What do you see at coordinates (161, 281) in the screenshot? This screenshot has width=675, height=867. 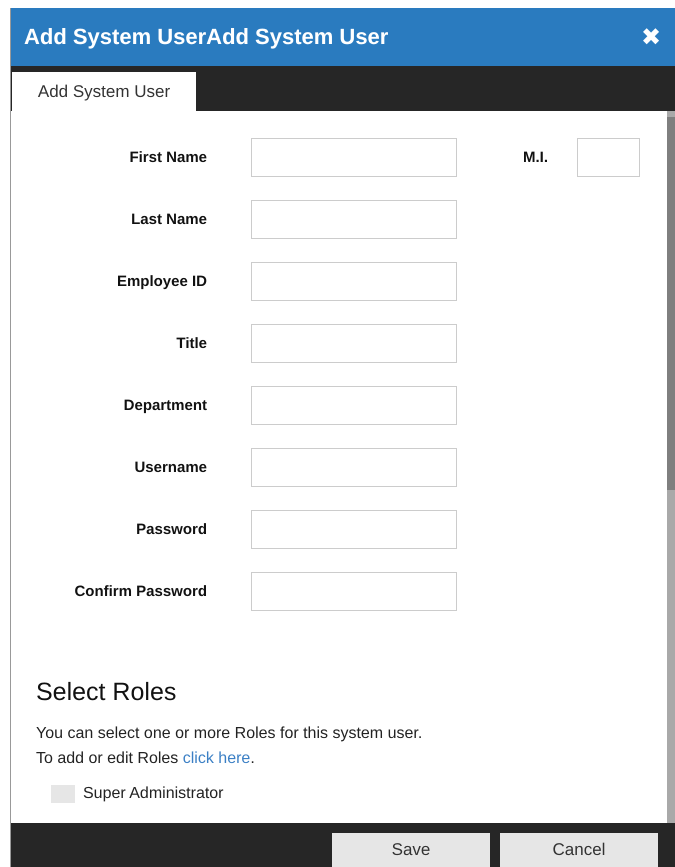 I see `field-label: Employee ID` at bounding box center [161, 281].